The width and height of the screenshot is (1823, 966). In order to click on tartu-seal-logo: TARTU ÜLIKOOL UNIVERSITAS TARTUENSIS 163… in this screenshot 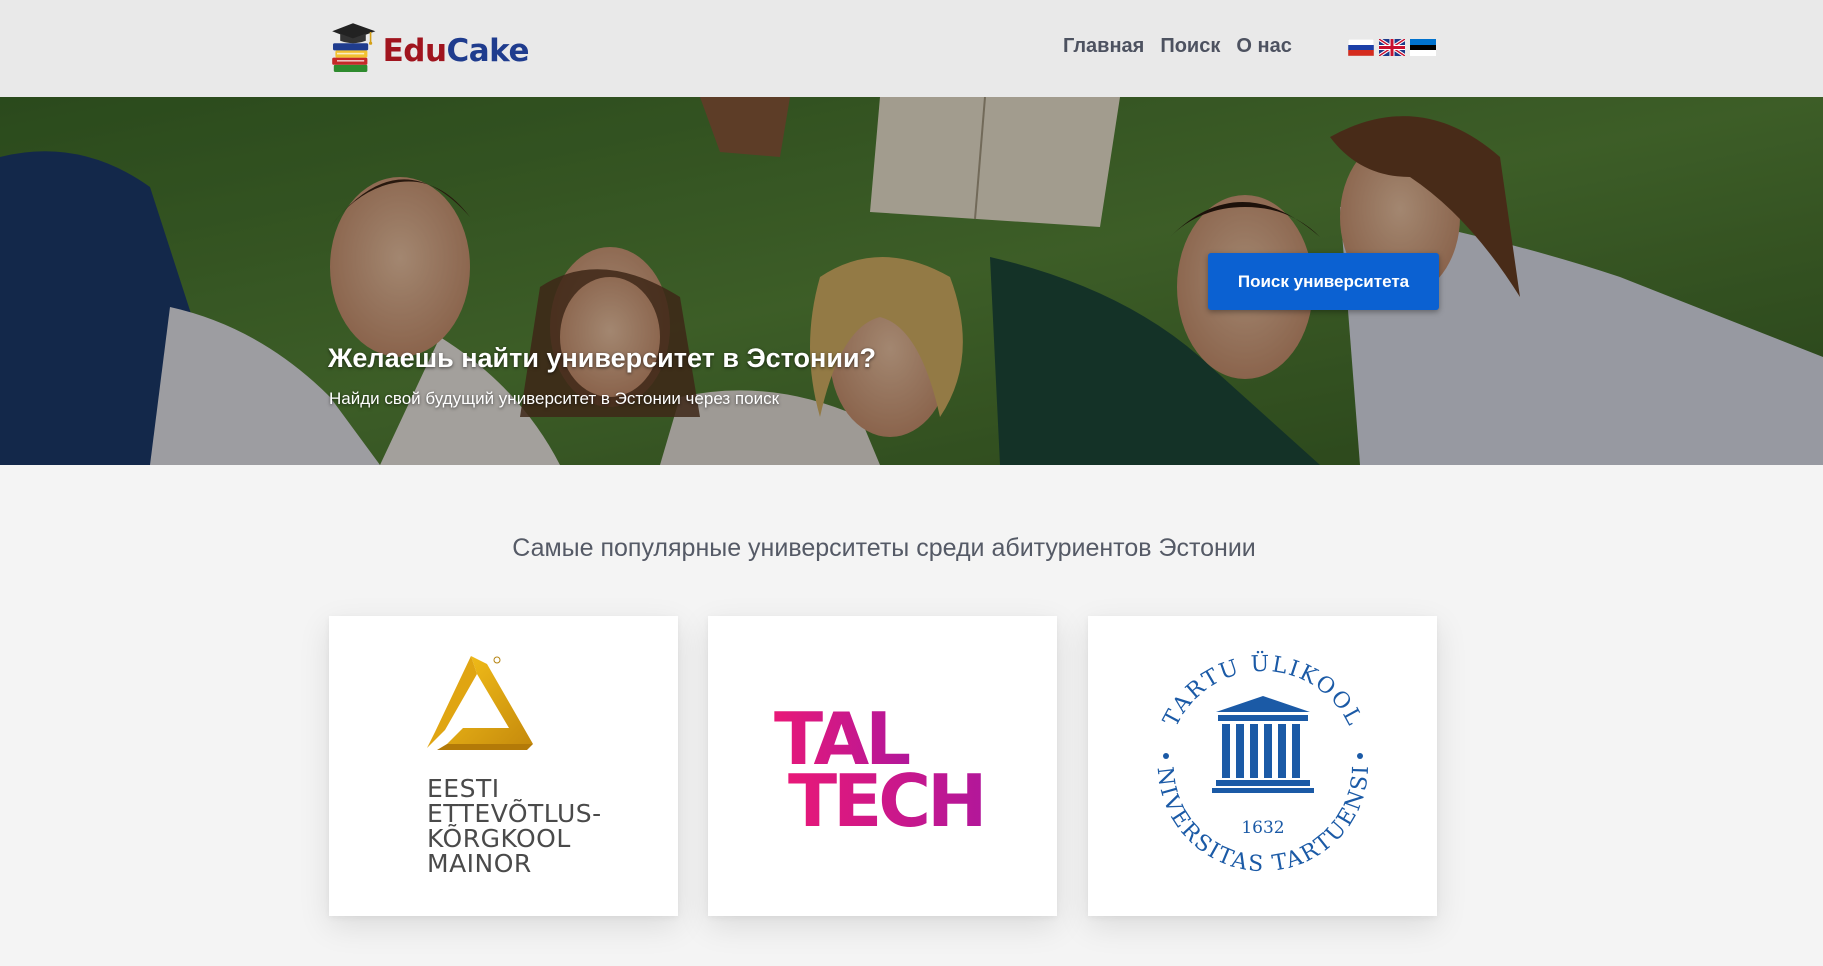, I will do `click(1231, 746)`.